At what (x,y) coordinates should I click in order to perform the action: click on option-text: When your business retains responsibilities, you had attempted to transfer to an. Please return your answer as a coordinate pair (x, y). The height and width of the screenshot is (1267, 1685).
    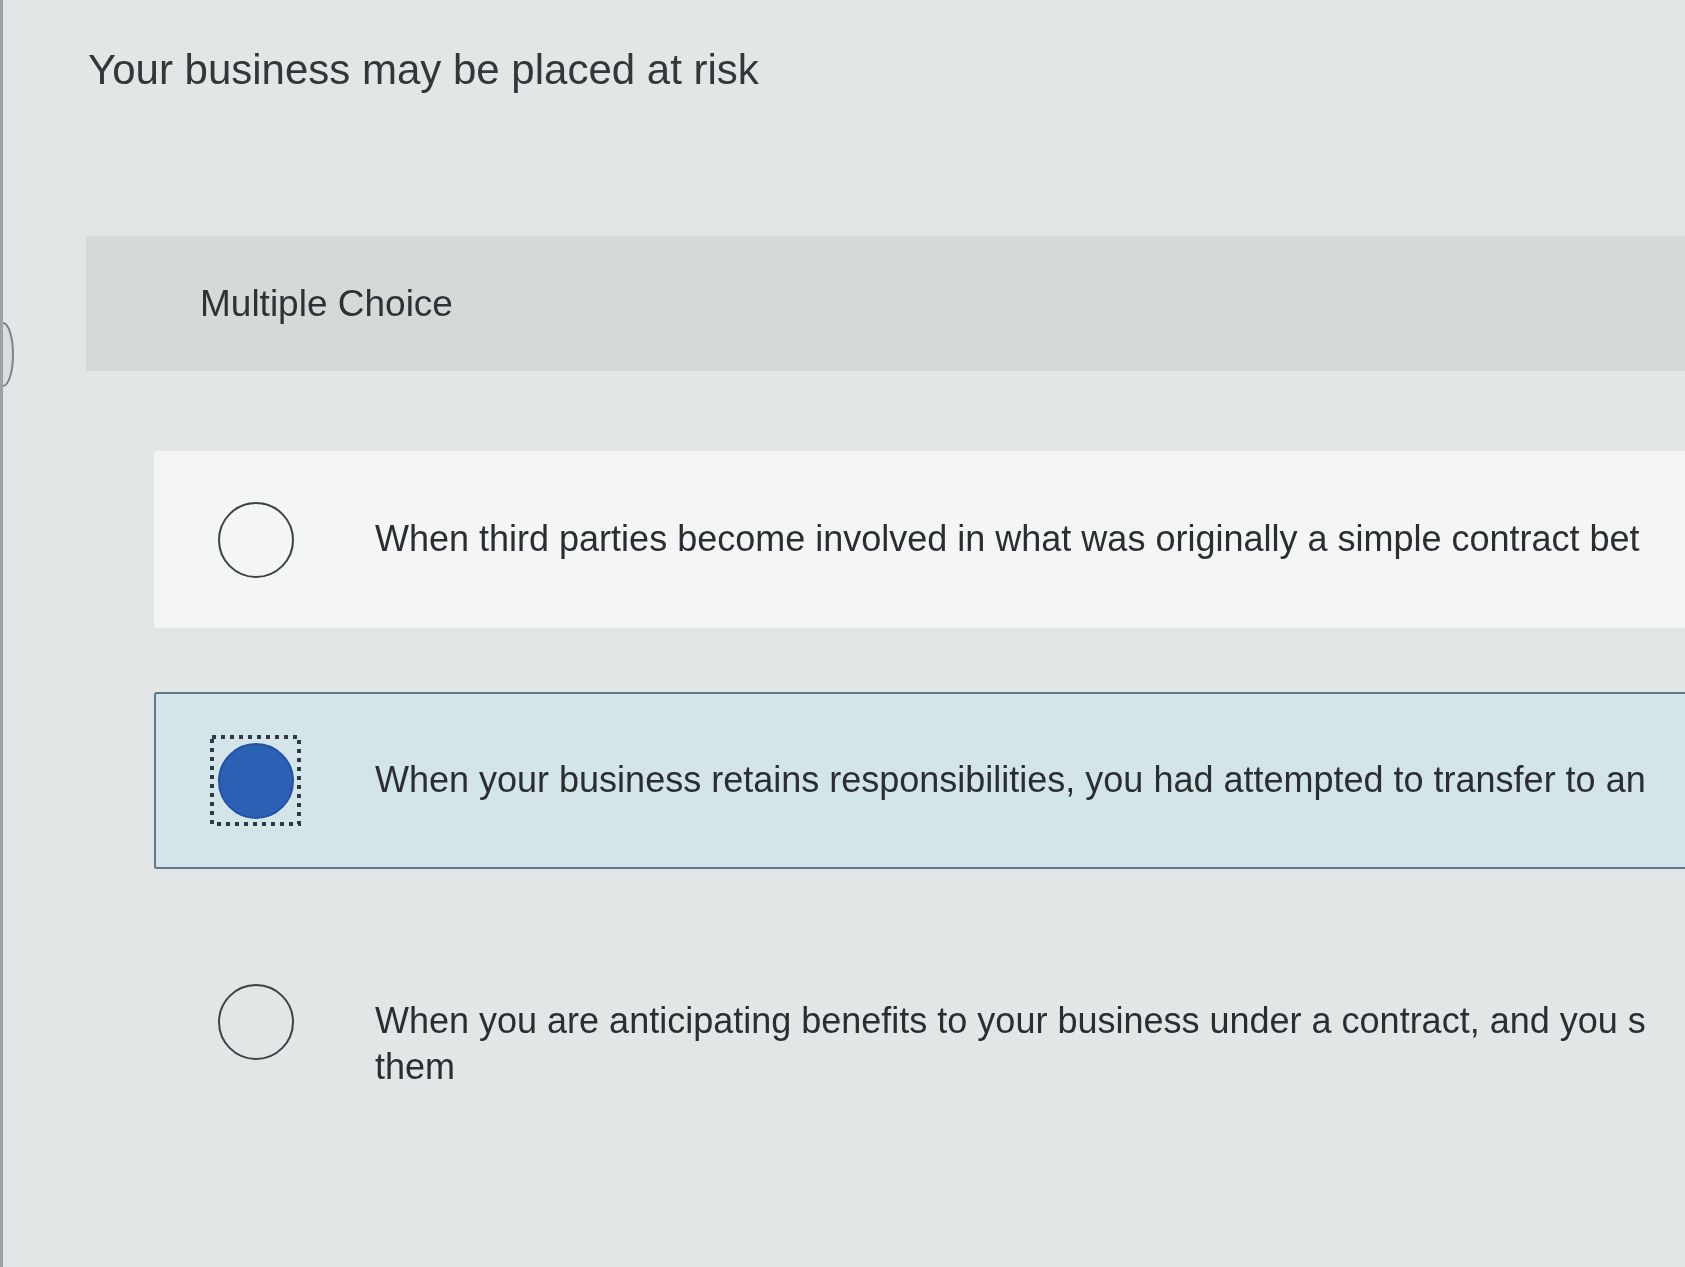
    Looking at the image, I should click on (1010, 780).